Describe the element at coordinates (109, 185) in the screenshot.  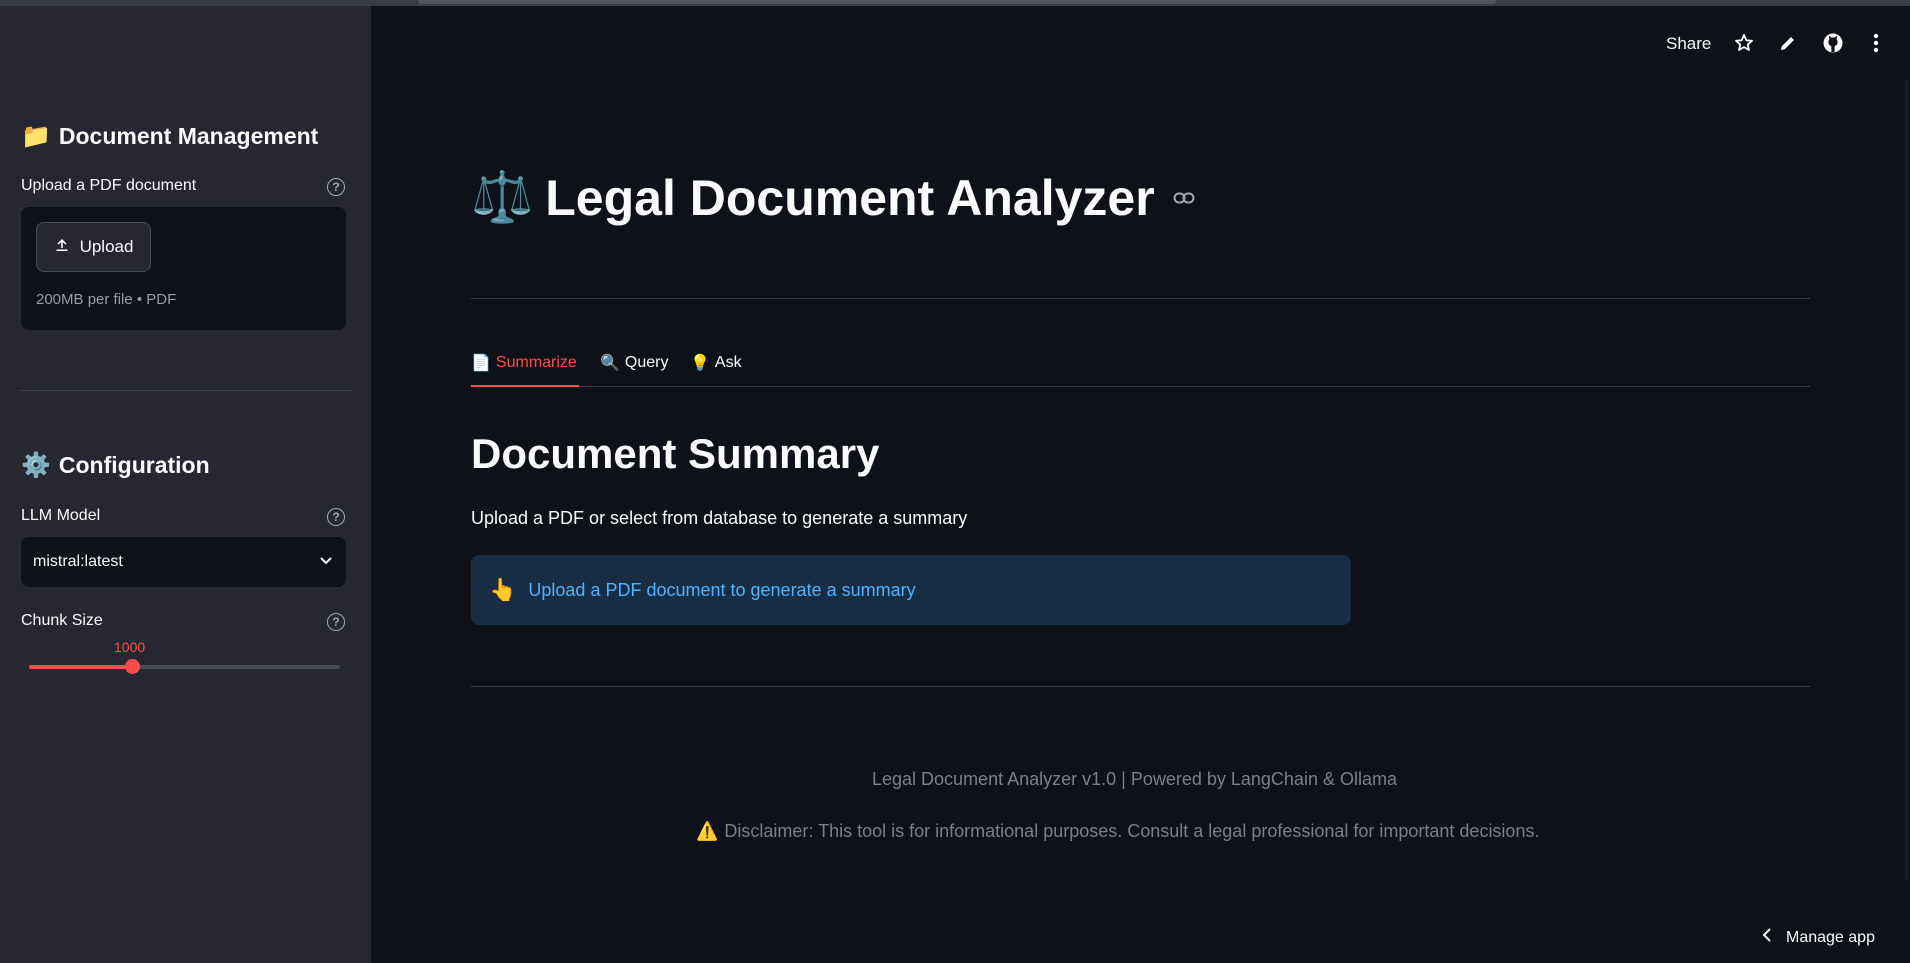
I see `upload-label: Upload a PDF document` at that location.